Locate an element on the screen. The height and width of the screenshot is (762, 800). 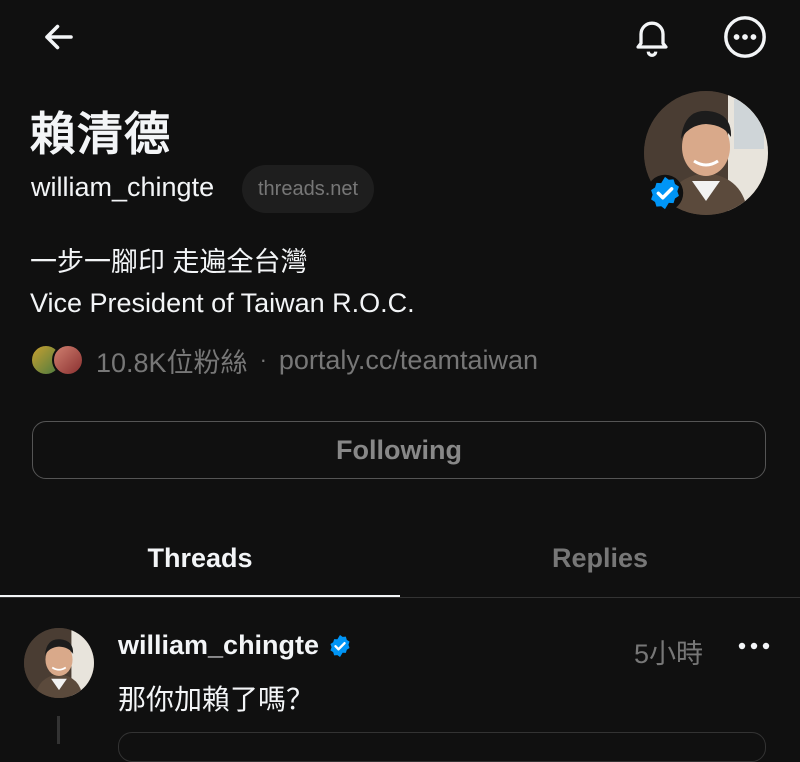
more-circle-icon is located at coordinates (745, 37).